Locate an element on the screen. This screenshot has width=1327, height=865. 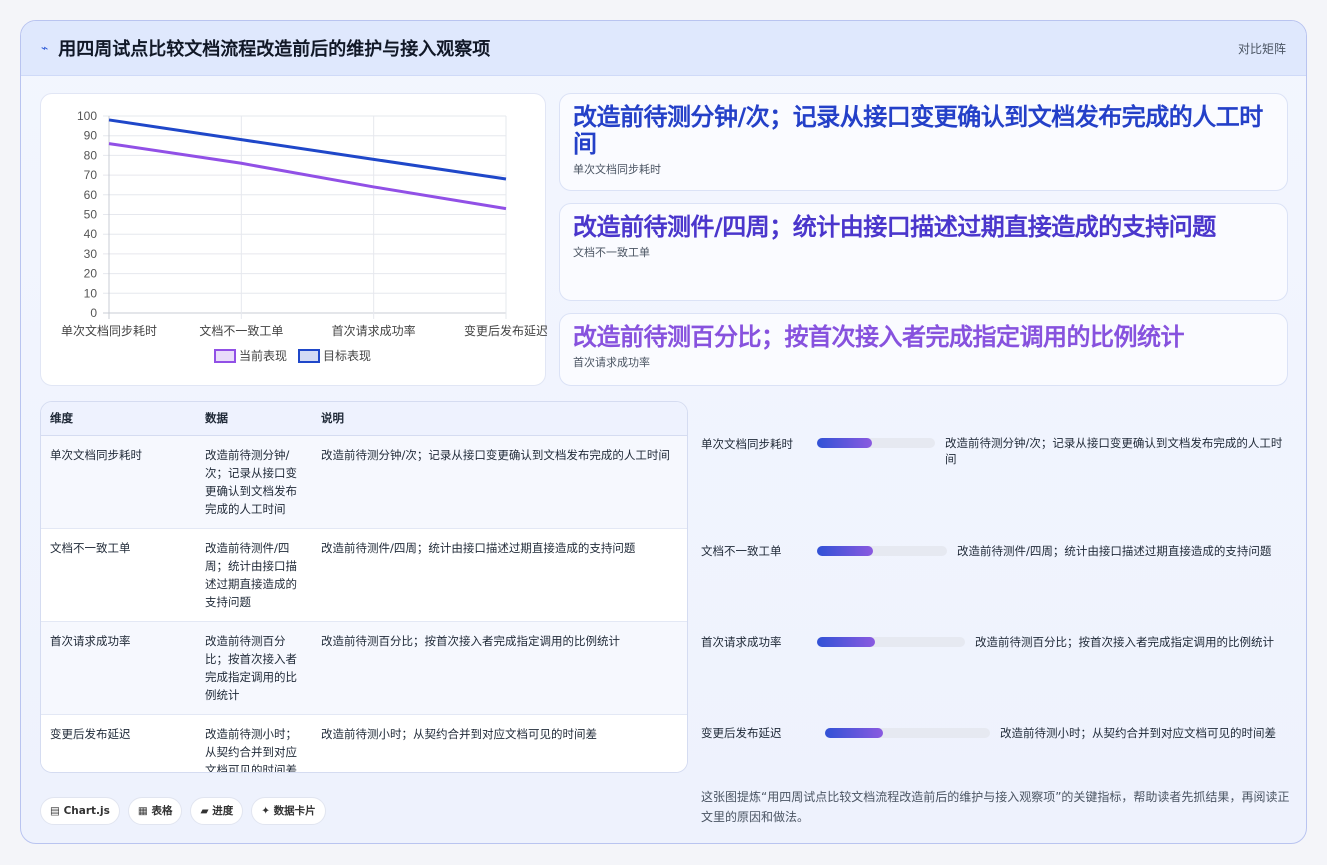
kpi-card-tickets: 改造前待测件/四周；统计由接口描述过期直接造成的支持问题 文档不一致工单 is located at coordinates (923, 252).